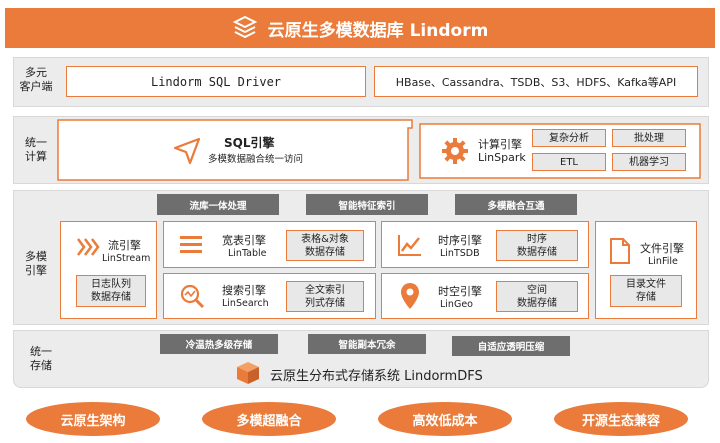  What do you see at coordinates (460, 240) in the screenshot?
I see `tsdb-engine-name: 时序引擎` at bounding box center [460, 240].